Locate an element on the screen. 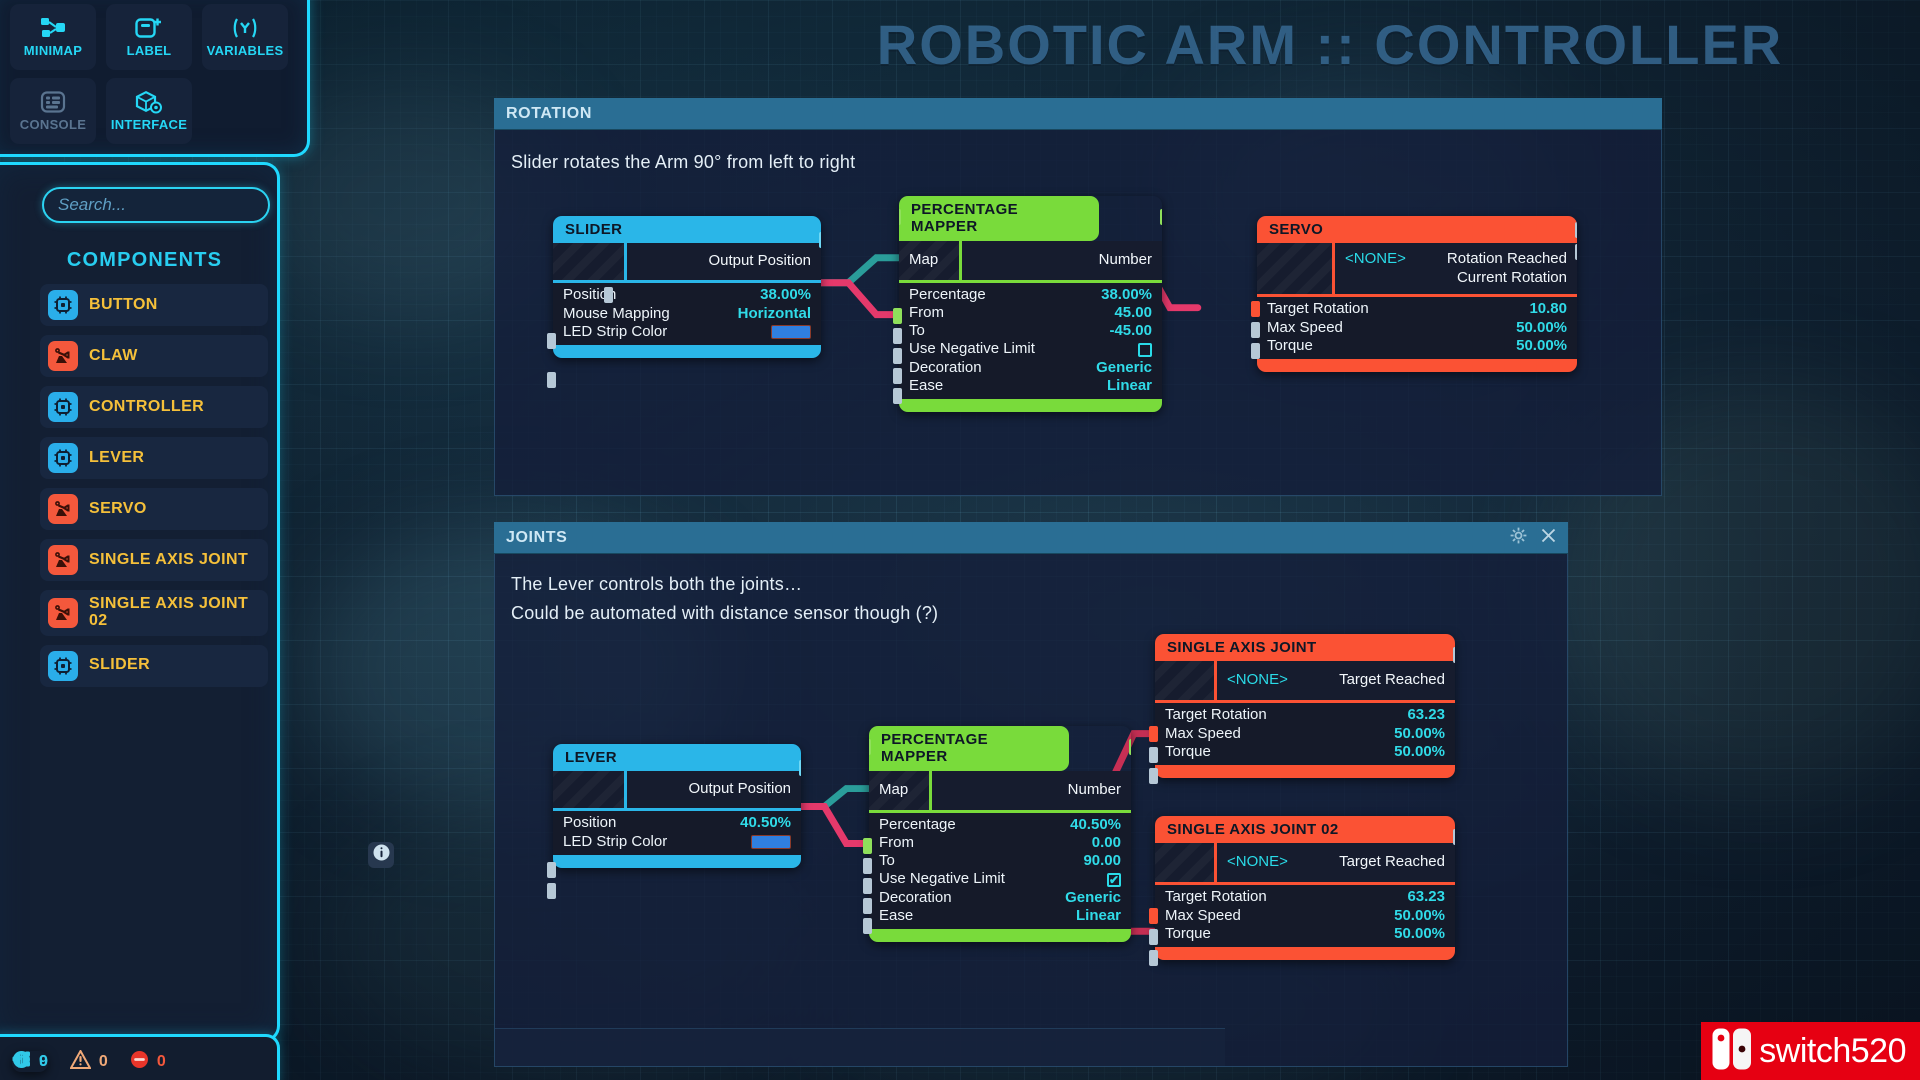 The width and height of the screenshot is (1920, 1080). property-value: 45.00 is located at coordinates (1133, 313).